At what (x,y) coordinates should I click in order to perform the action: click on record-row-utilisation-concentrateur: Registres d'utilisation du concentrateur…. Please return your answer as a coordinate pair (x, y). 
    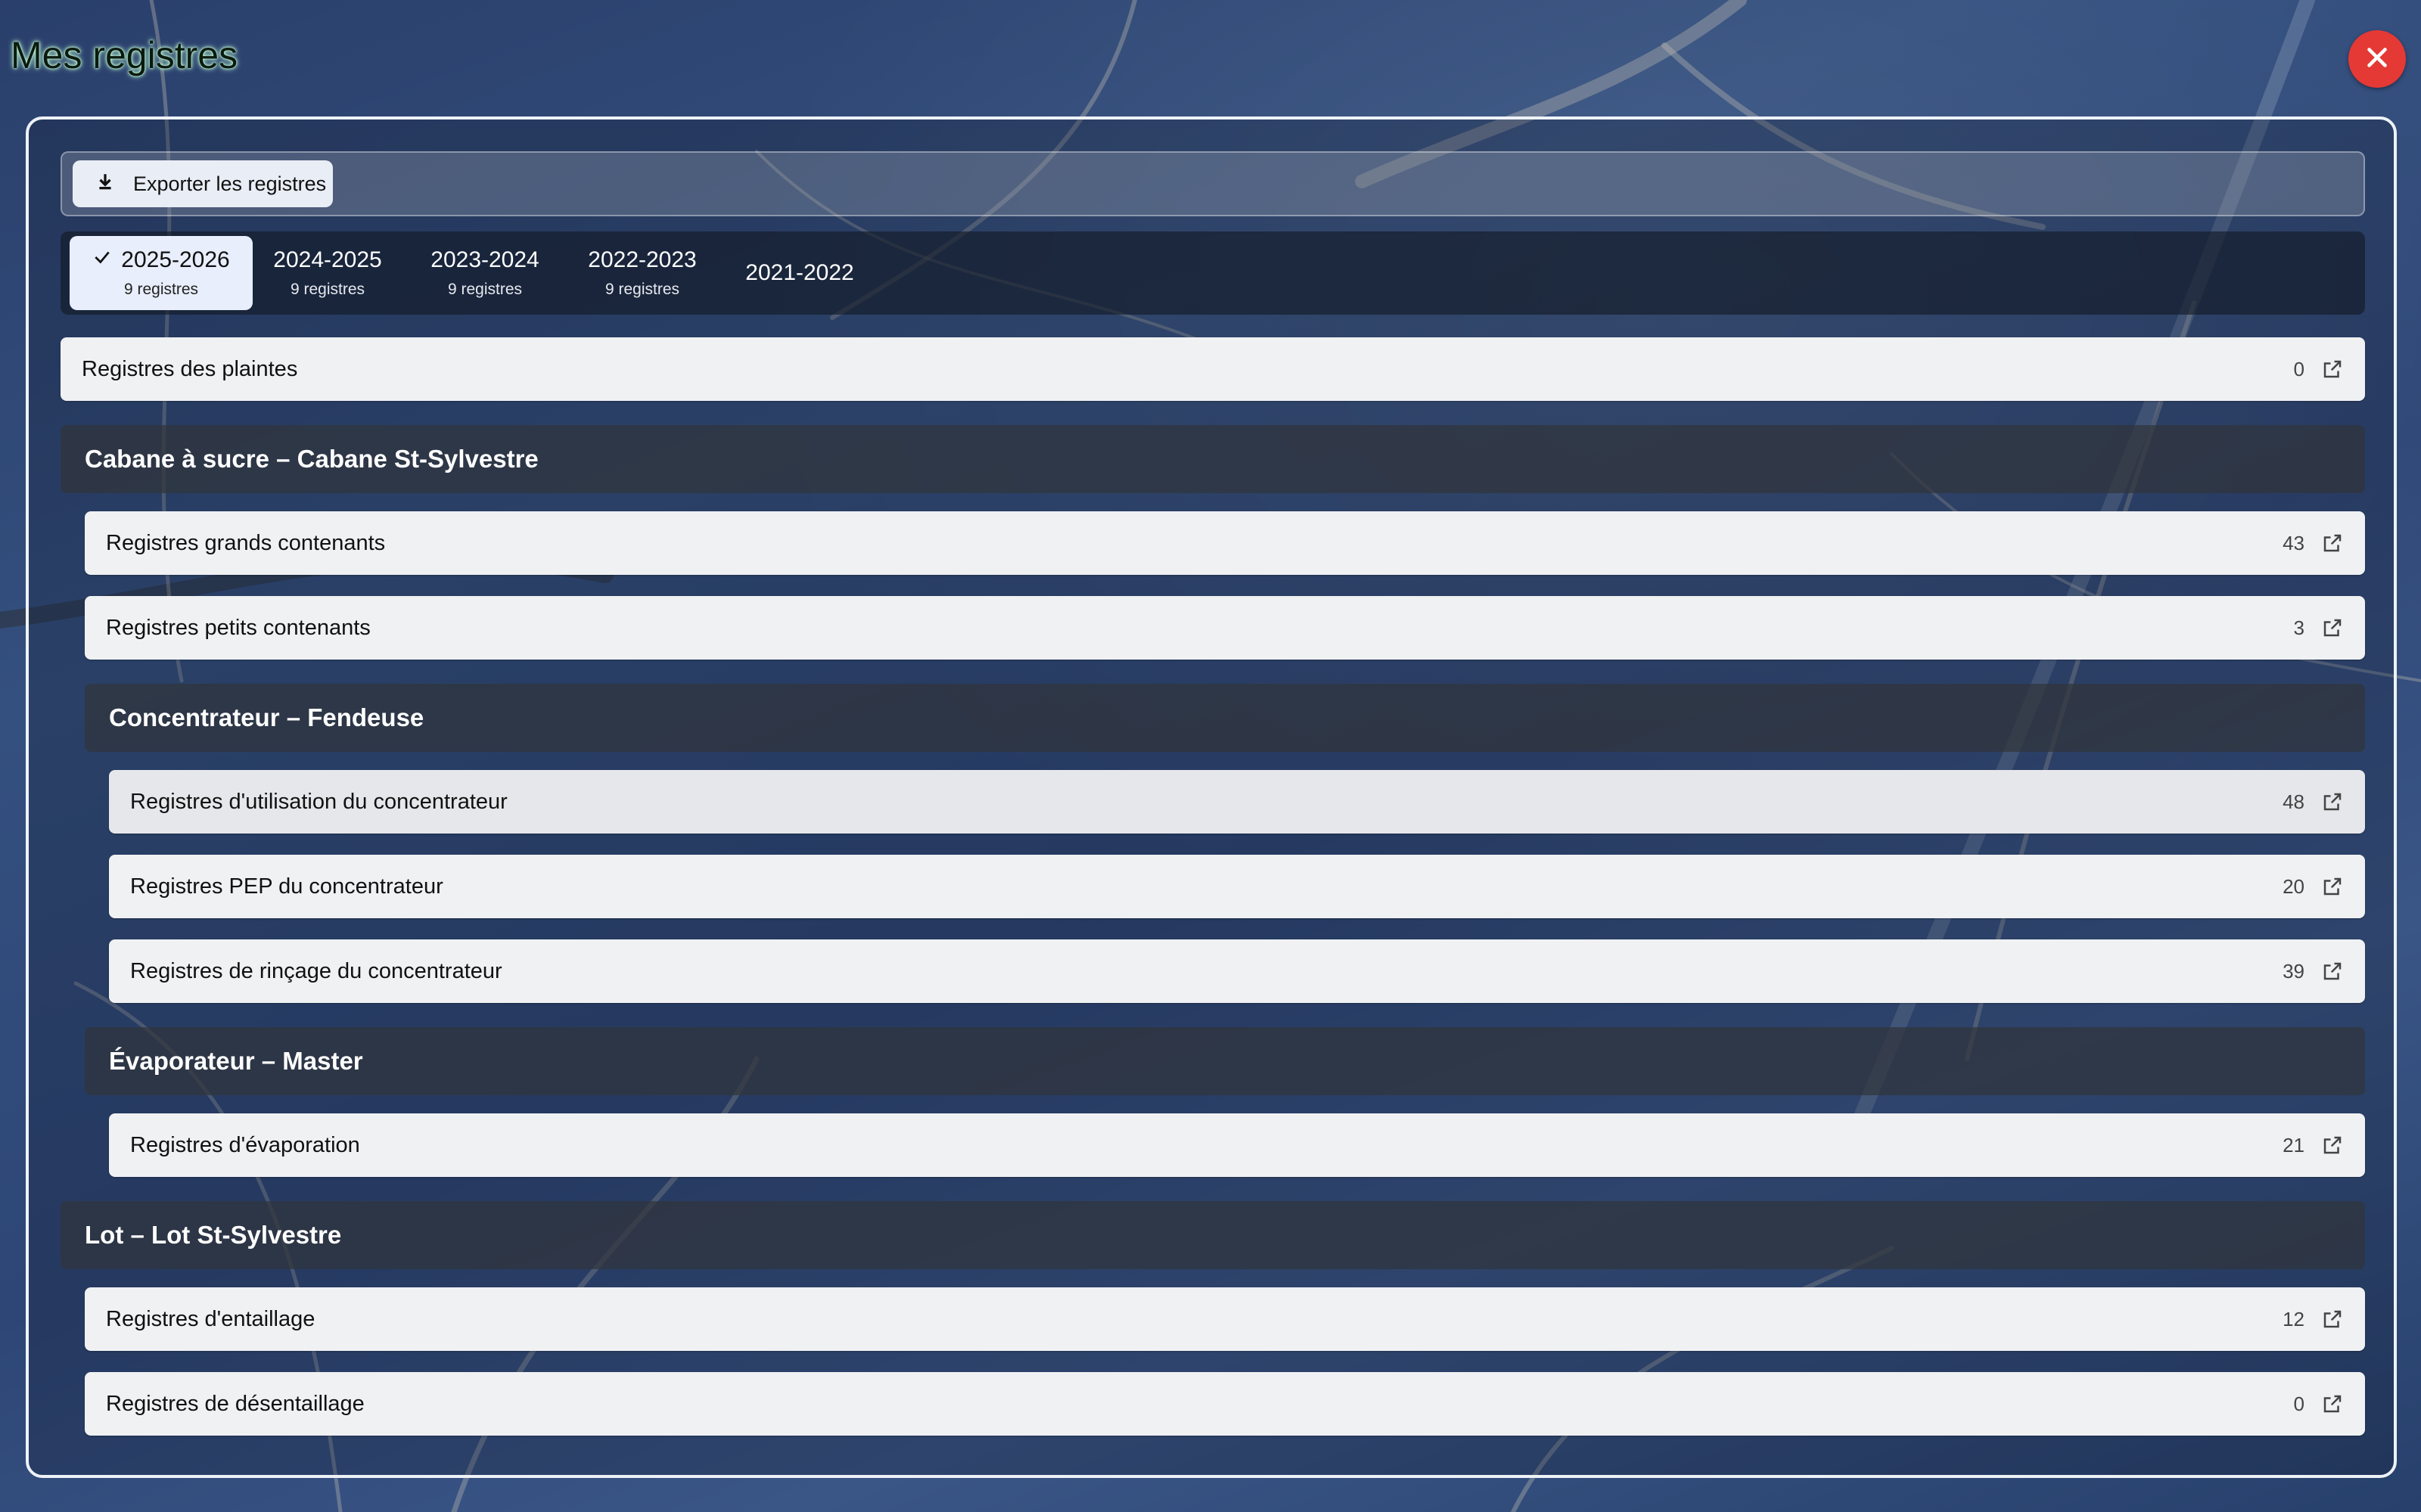
    Looking at the image, I should click on (1237, 802).